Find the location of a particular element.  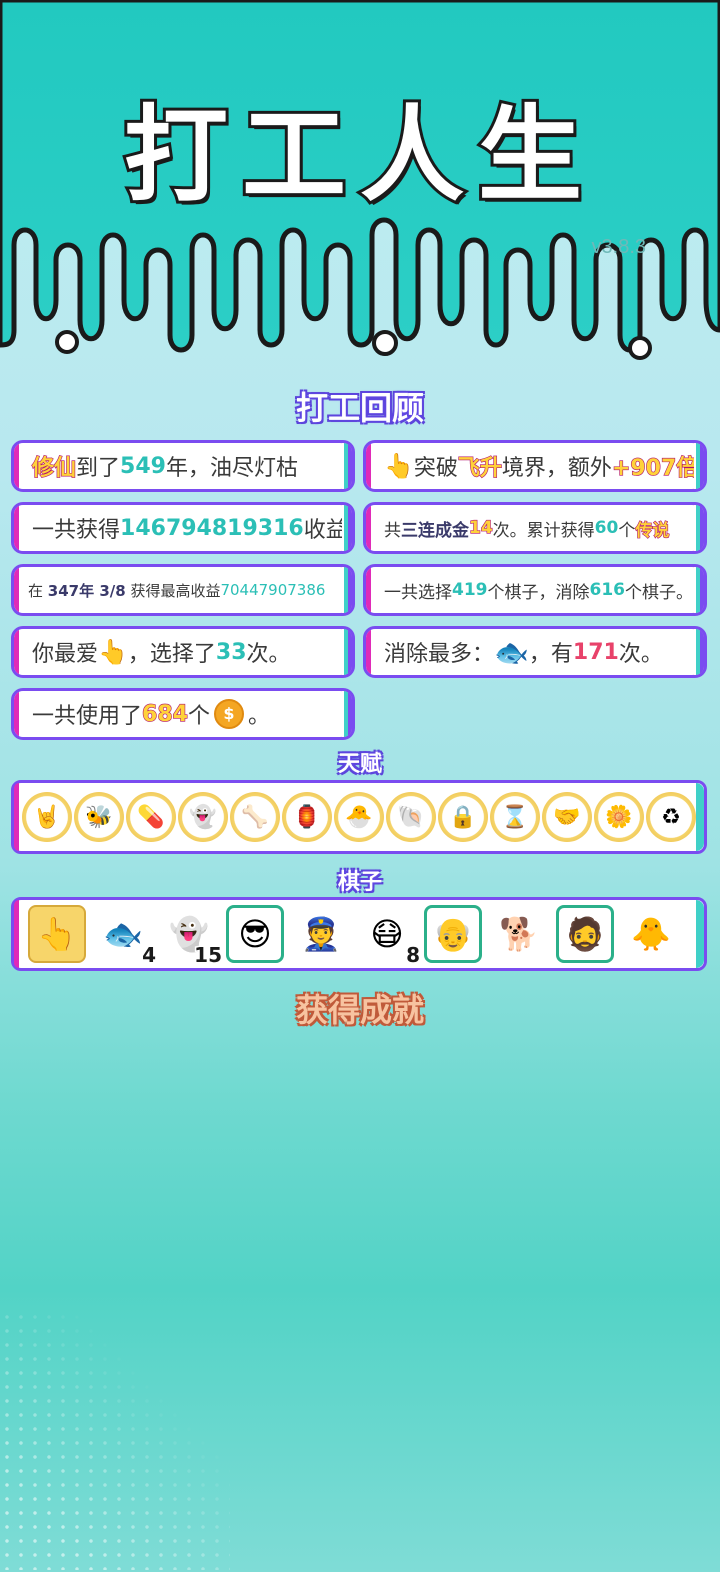

masked-worker-piece: 😷 8 is located at coordinates (389, 937).